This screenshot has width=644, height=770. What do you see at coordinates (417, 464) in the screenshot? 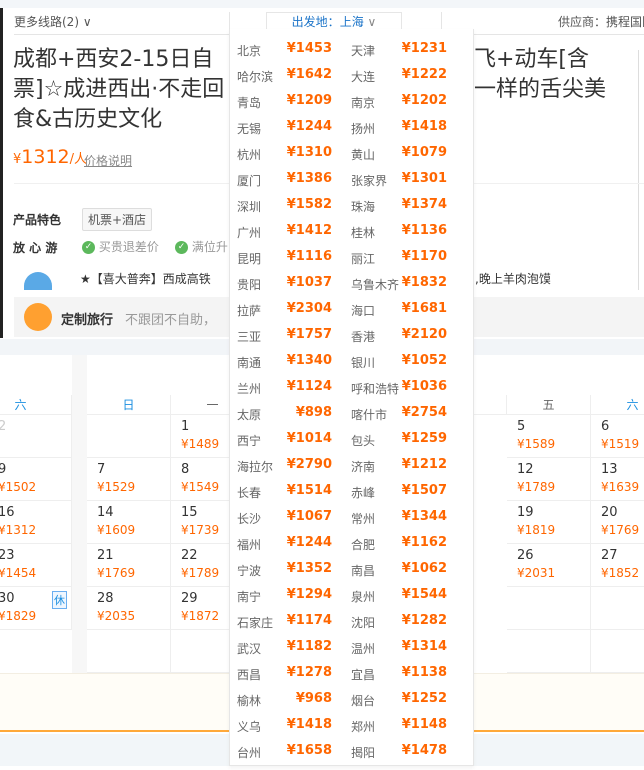
I see `departure-price: ¥1212` at bounding box center [417, 464].